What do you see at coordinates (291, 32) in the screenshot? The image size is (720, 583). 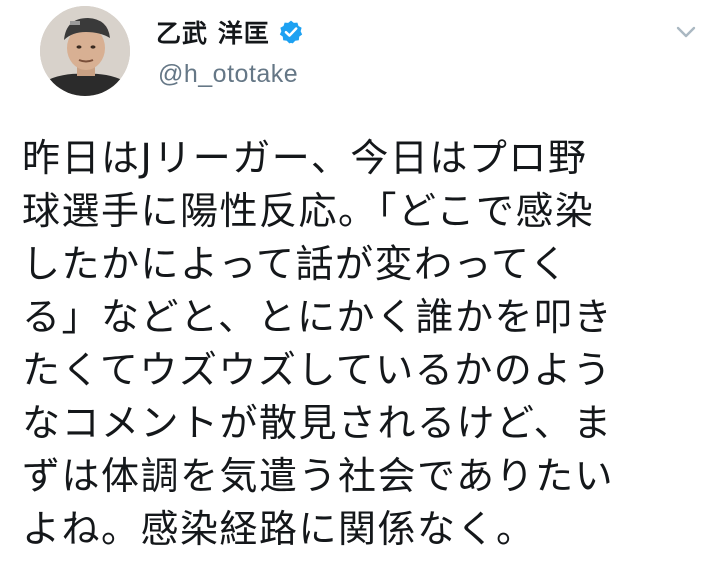 I see `verified-badge-icon` at bounding box center [291, 32].